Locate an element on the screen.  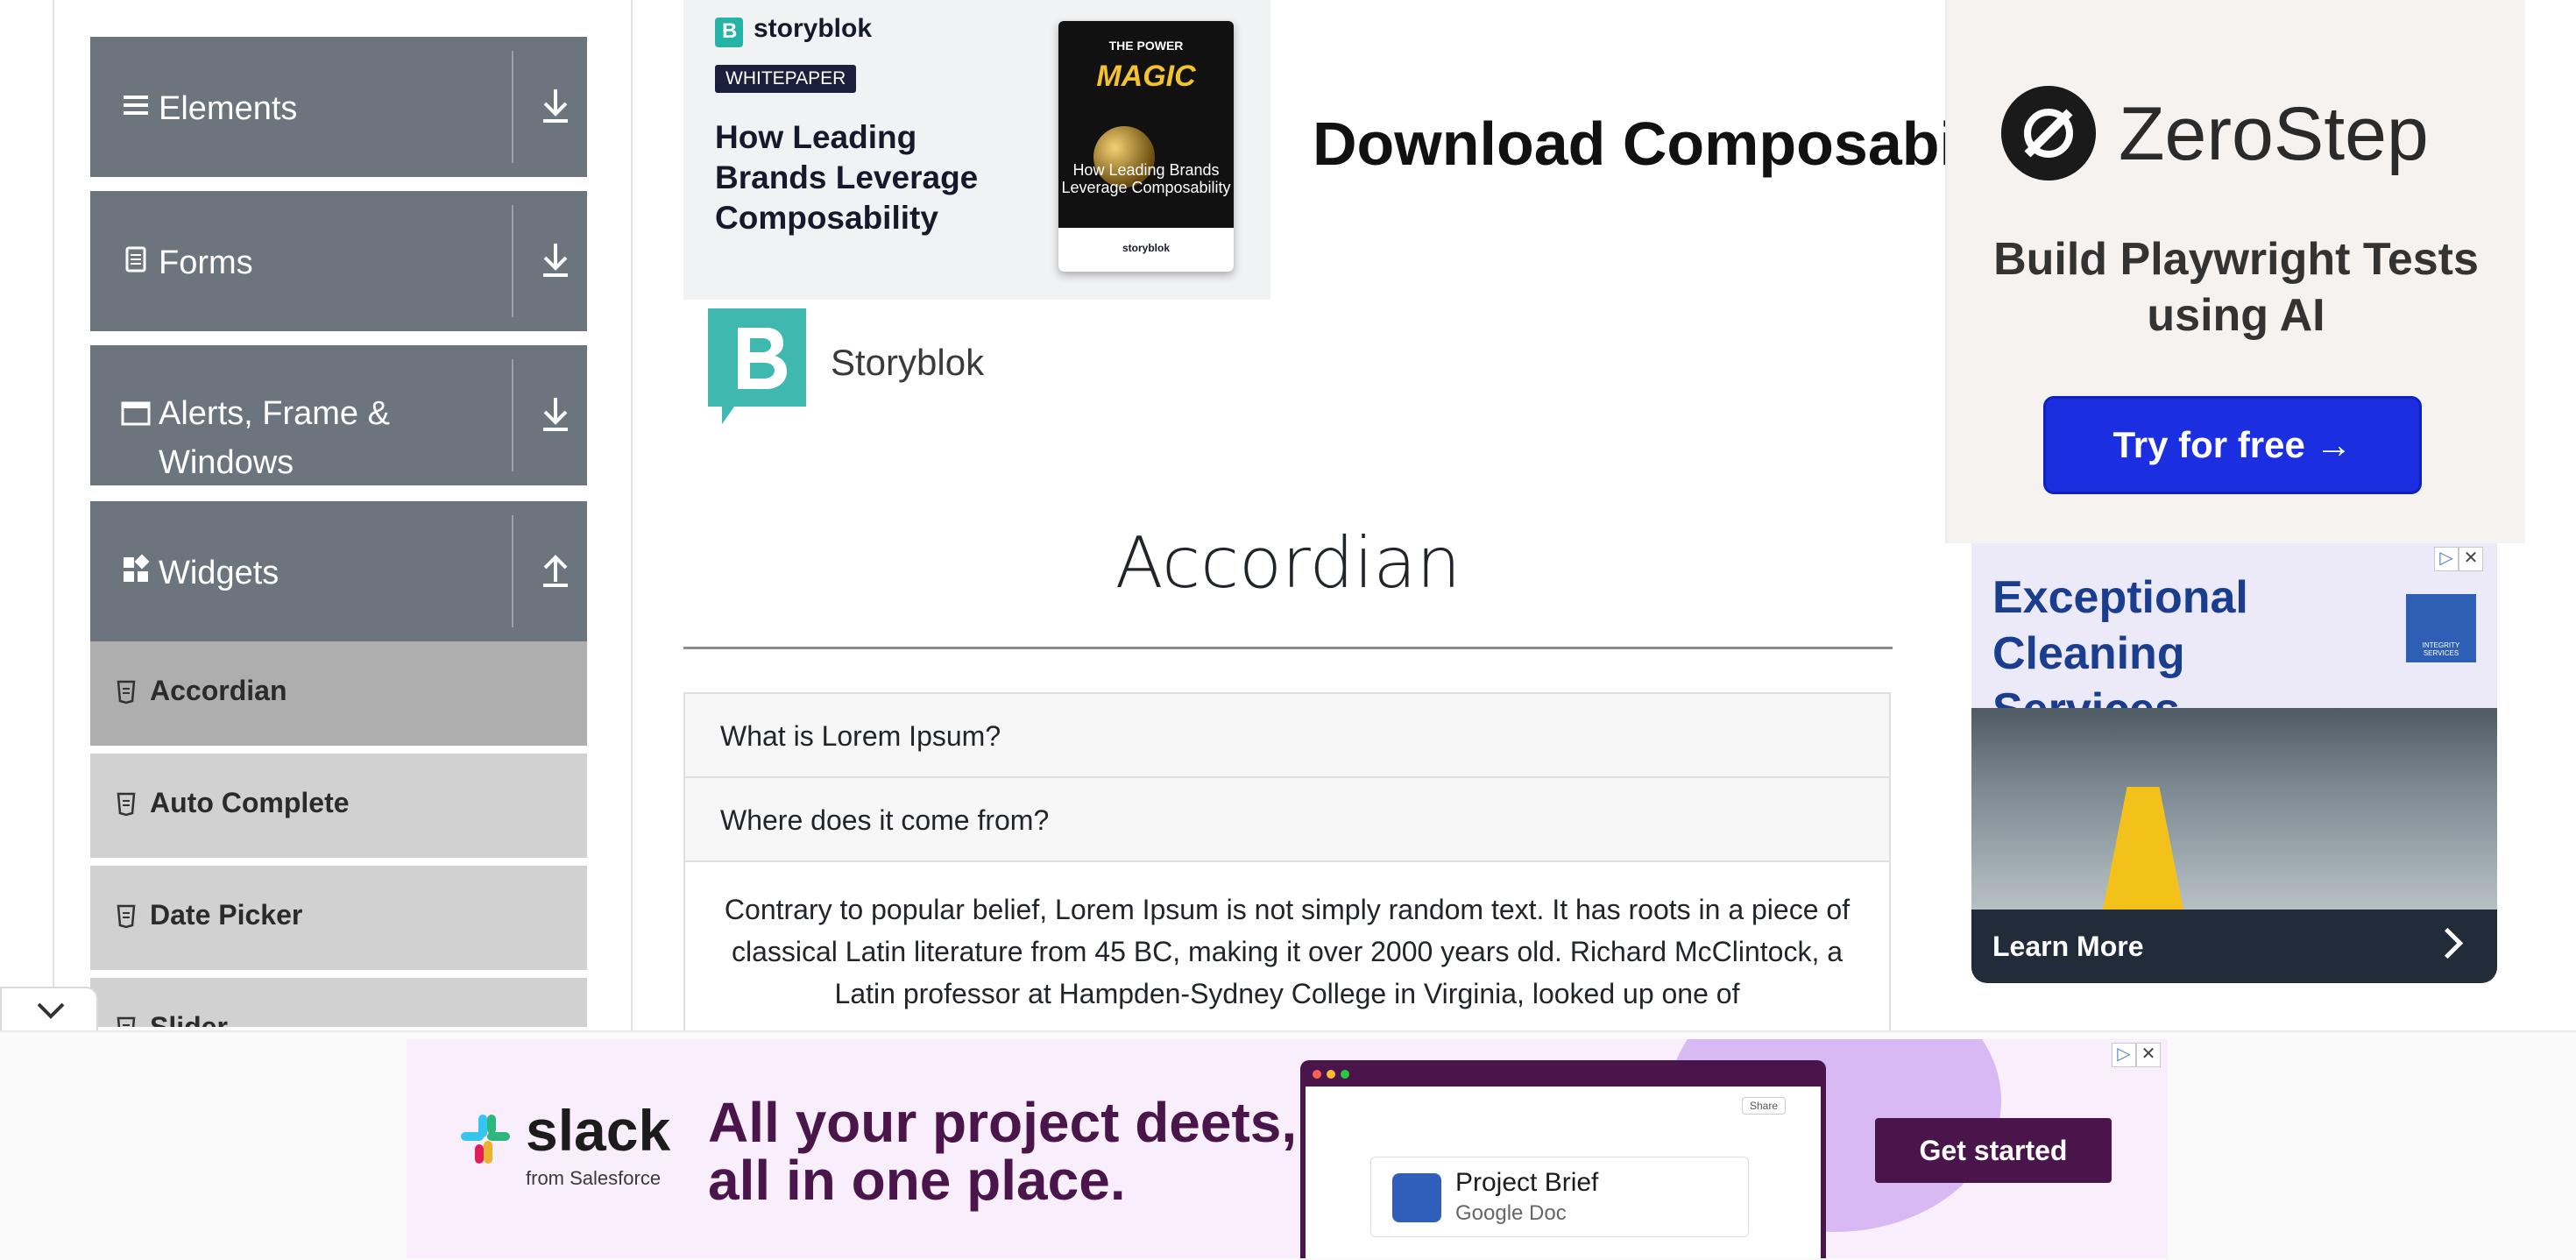
chevron-down-icon is located at coordinates (51, 1010).